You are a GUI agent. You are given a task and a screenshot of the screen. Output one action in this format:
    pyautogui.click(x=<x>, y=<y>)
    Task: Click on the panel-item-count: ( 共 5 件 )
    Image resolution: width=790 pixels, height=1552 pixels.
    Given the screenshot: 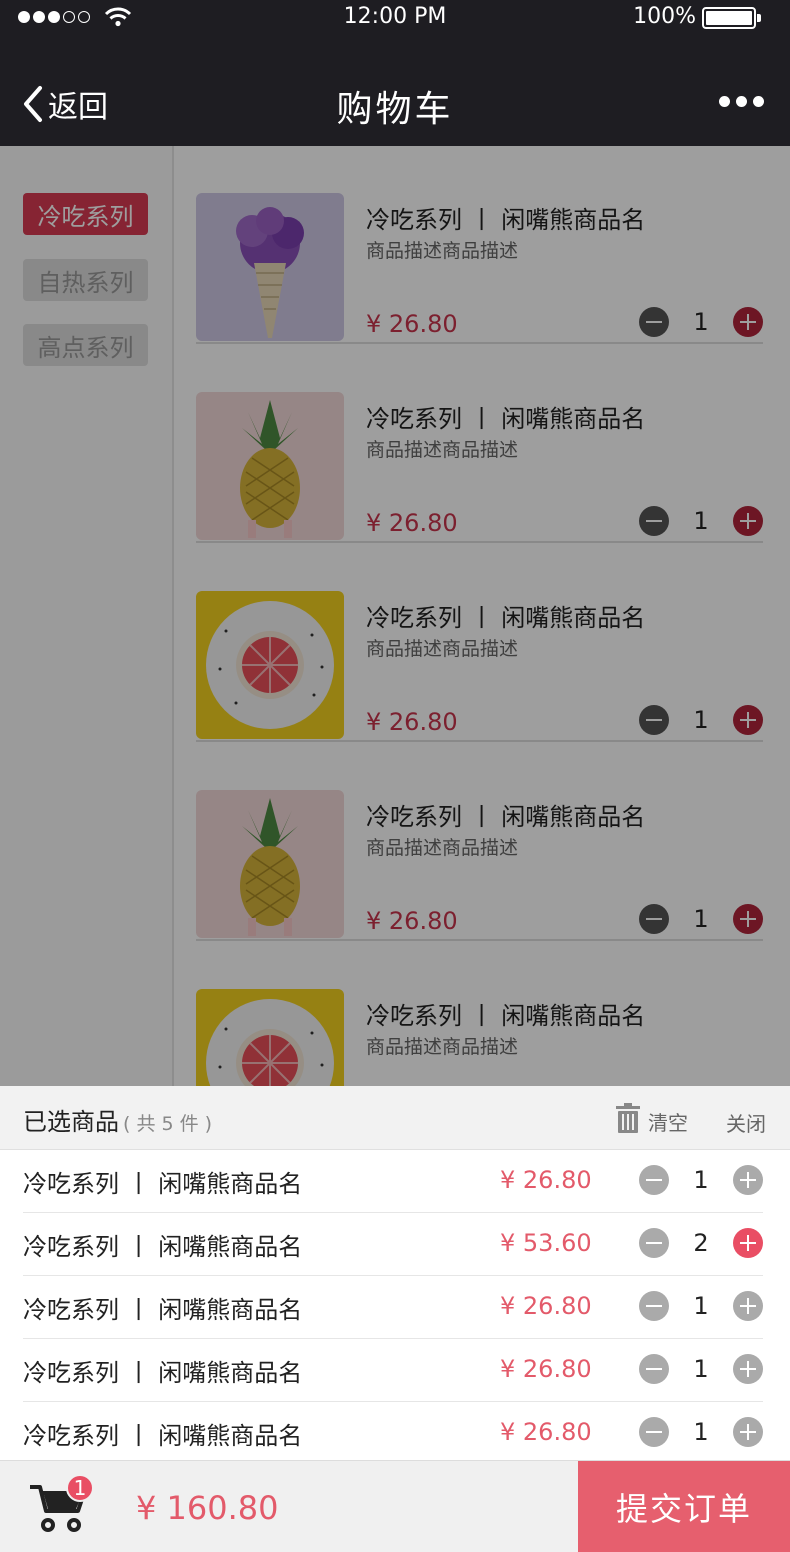 What is the action you would take?
    pyautogui.click(x=168, y=1124)
    